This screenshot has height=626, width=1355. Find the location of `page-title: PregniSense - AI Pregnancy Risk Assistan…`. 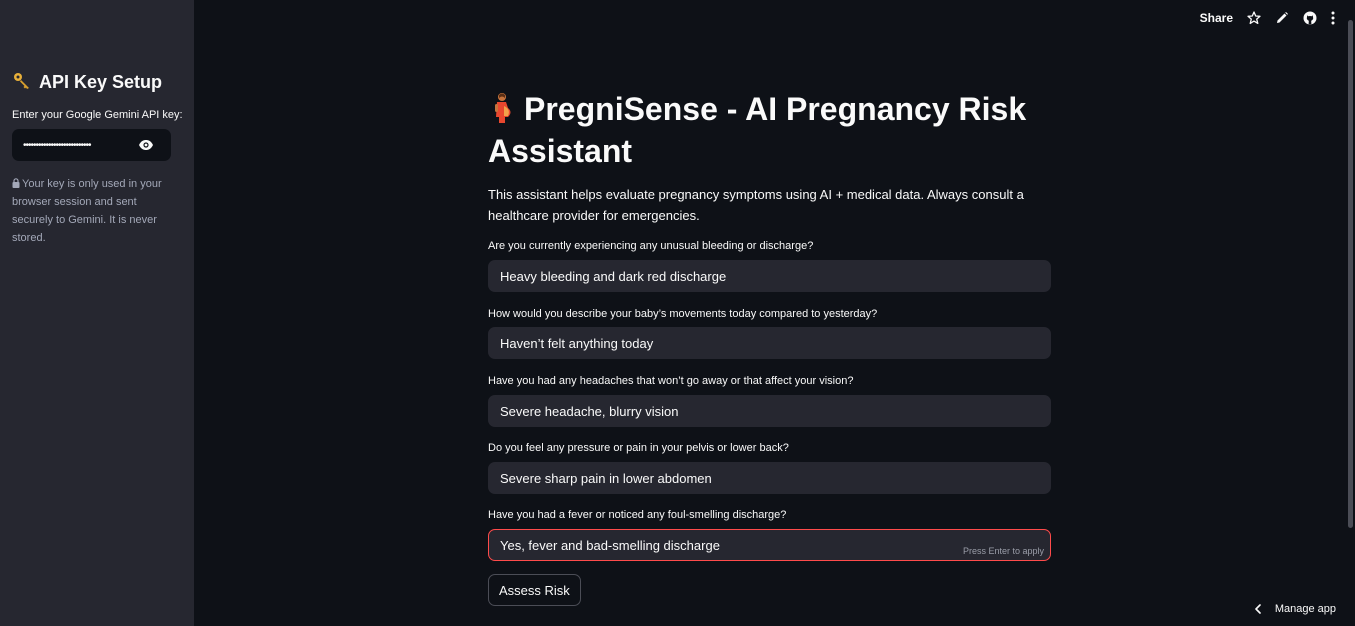

page-title: PregniSense - AI Pregnancy Risk Assistan… is located at coordinates (769, 130).